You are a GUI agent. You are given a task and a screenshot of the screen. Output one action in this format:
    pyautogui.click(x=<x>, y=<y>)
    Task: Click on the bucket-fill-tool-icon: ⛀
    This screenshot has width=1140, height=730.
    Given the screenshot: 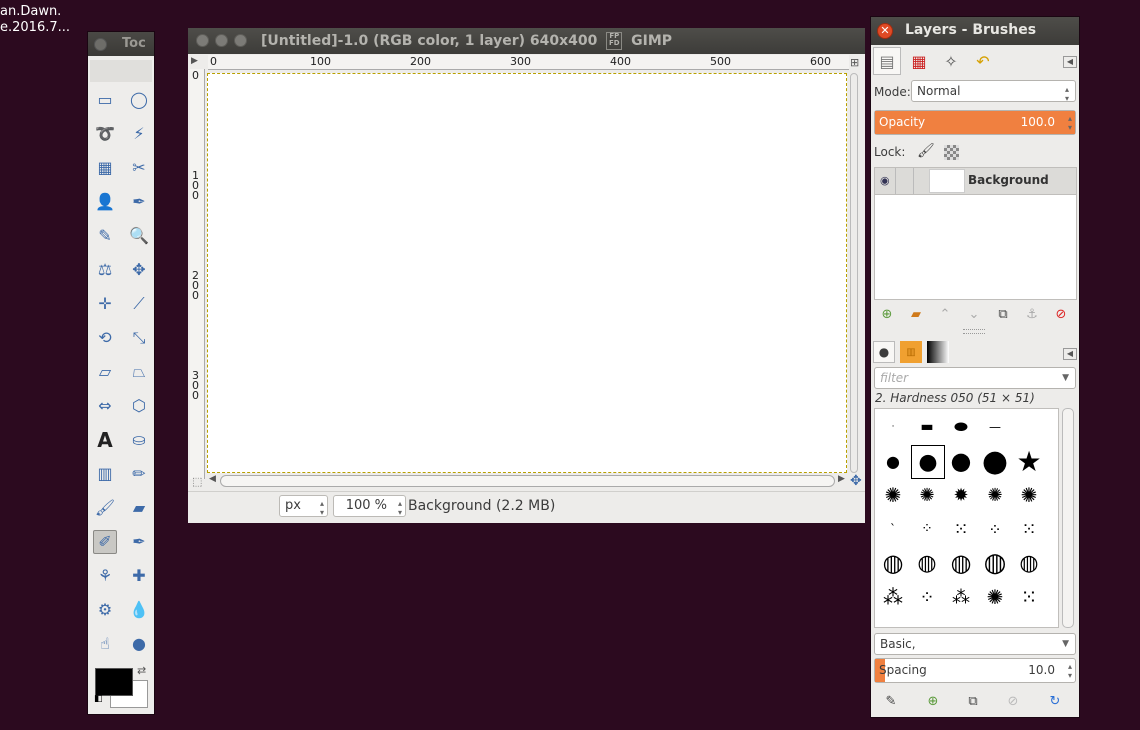 What is the action you would take?
    pyautogui.click(x=139, y=440)
    